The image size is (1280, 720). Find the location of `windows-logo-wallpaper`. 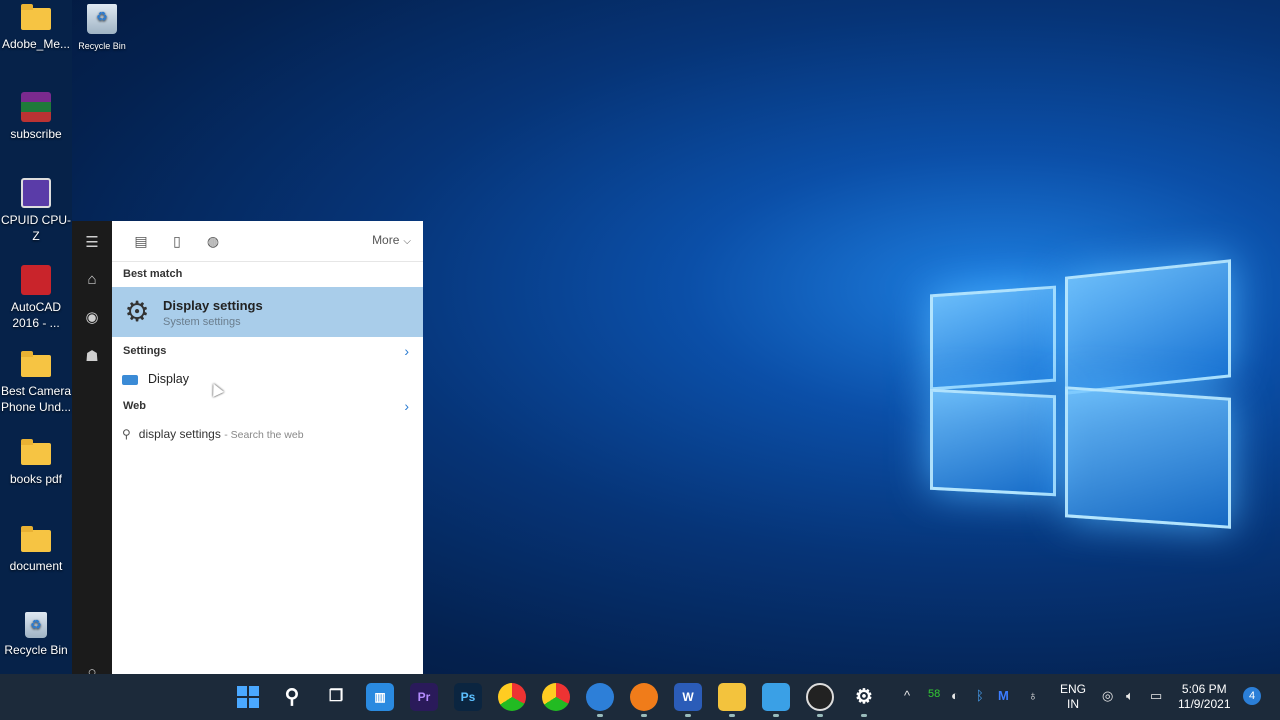

windows-logo-wallpaper is located at coordinates (1080, 390).